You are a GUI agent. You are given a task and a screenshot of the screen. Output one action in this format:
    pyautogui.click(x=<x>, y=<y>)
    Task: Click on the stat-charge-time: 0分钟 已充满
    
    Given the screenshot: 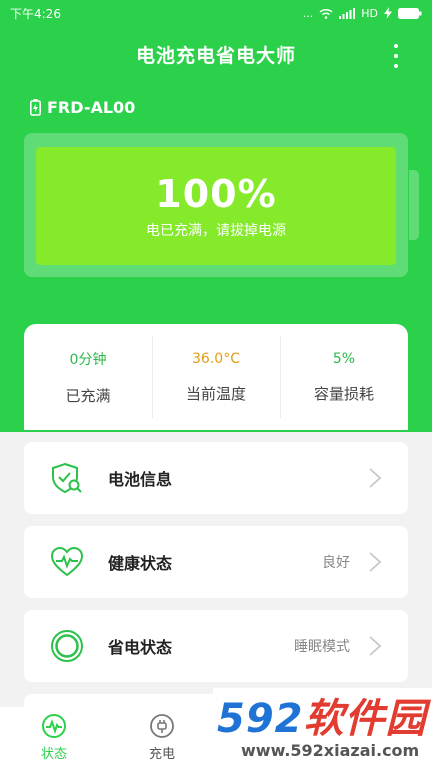 What is the action you would take?
    pyautogui.click(x=88, y=377)
    